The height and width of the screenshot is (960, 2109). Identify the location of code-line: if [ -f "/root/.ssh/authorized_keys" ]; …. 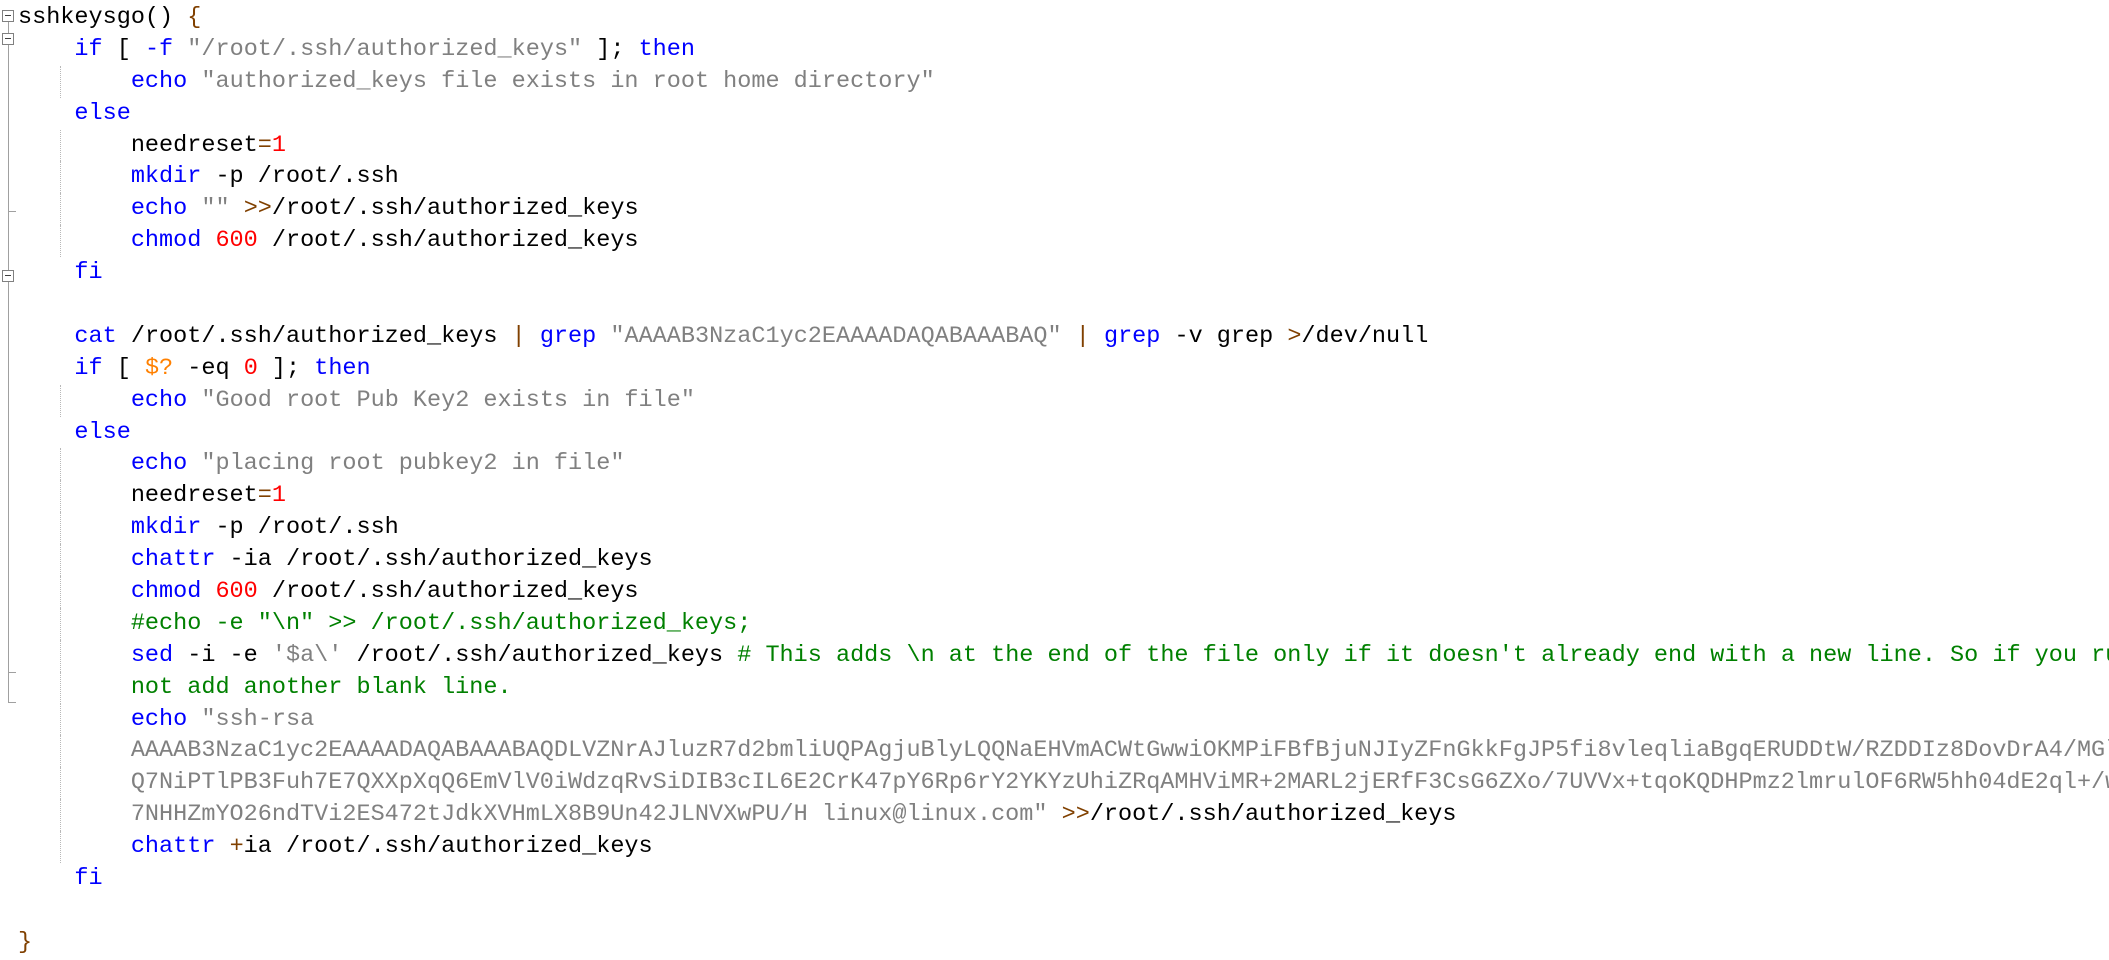
(1063, 50).